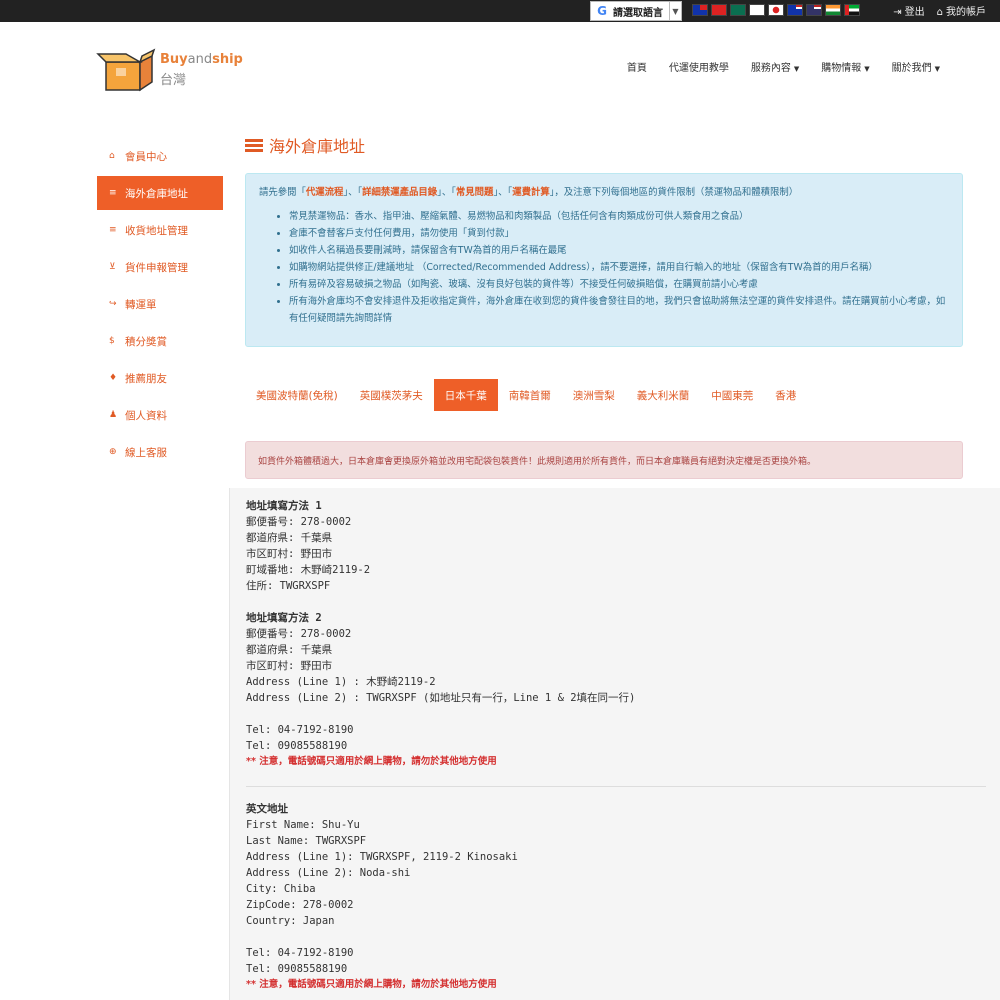 Image resolution: width=1000 pixels, height=1000 pixels. What do you see at coordinates (306, 841) in the screenshot?
I see `address-line: Last Name: TWGRXSPF` at bounding box center [306, 841].